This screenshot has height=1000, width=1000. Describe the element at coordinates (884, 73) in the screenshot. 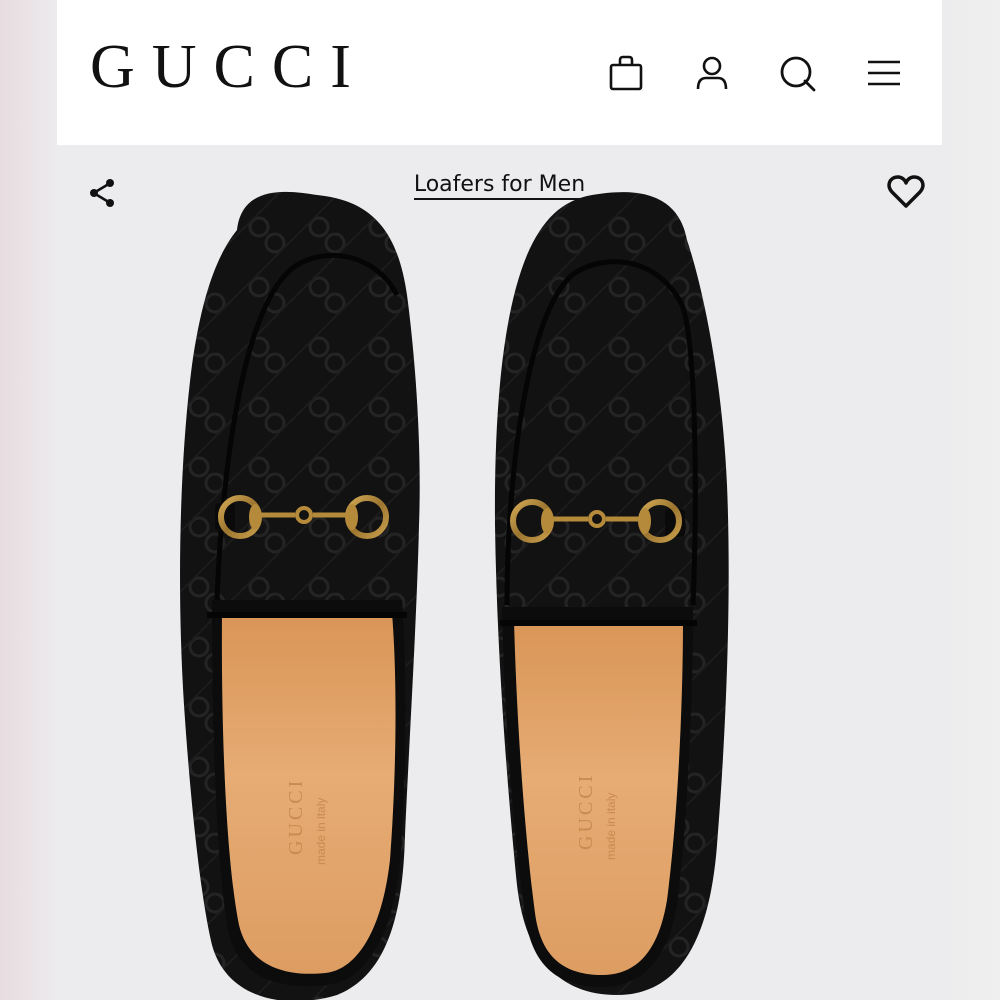

I see `menu-icon` at that location.